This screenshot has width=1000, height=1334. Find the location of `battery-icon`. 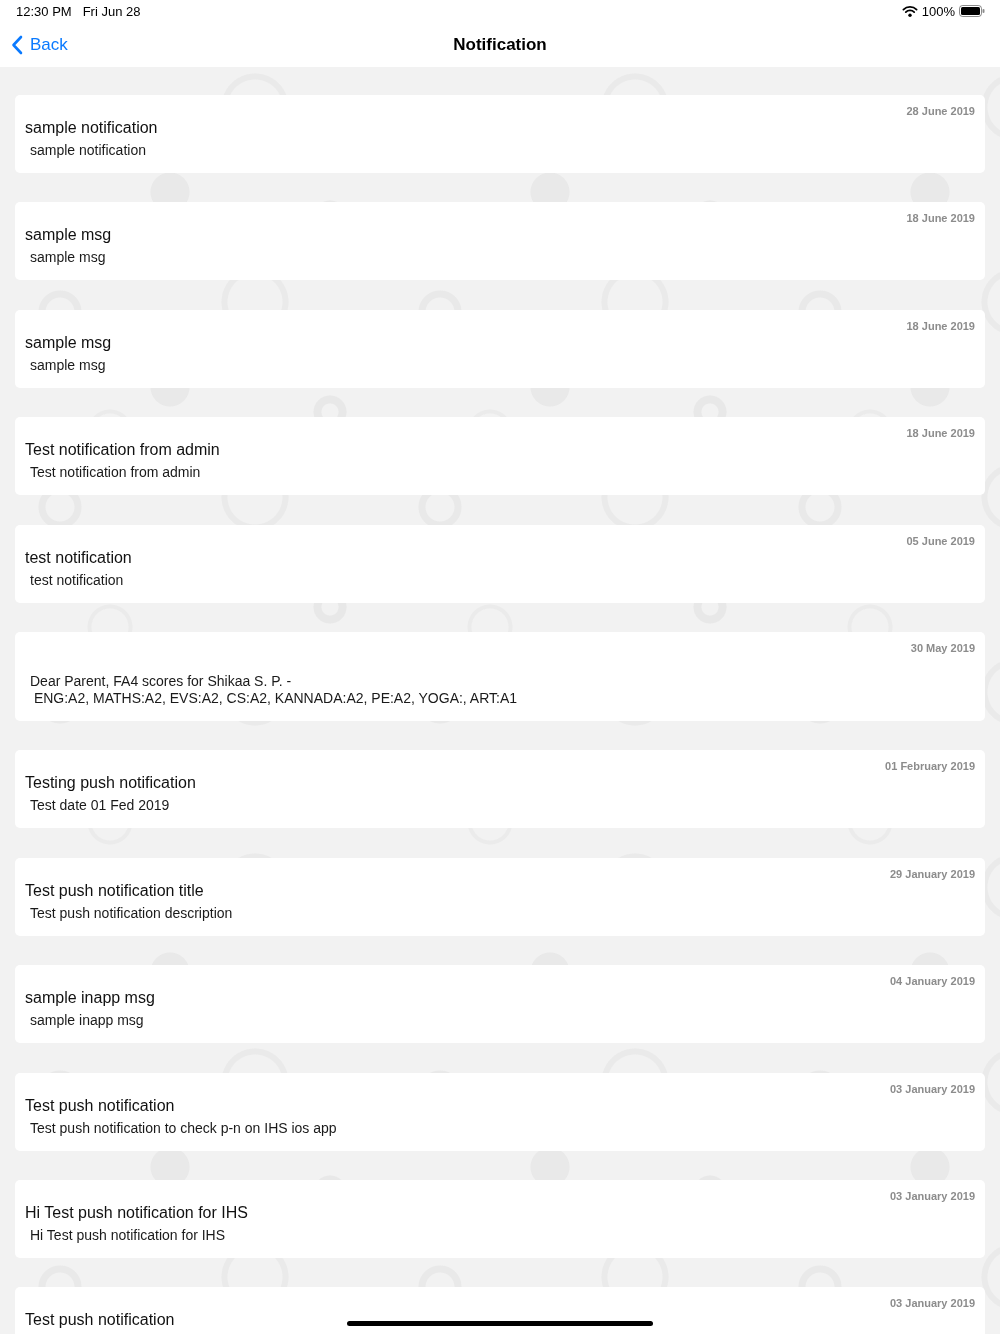

battery-icon is located at coordinates (972, 11).